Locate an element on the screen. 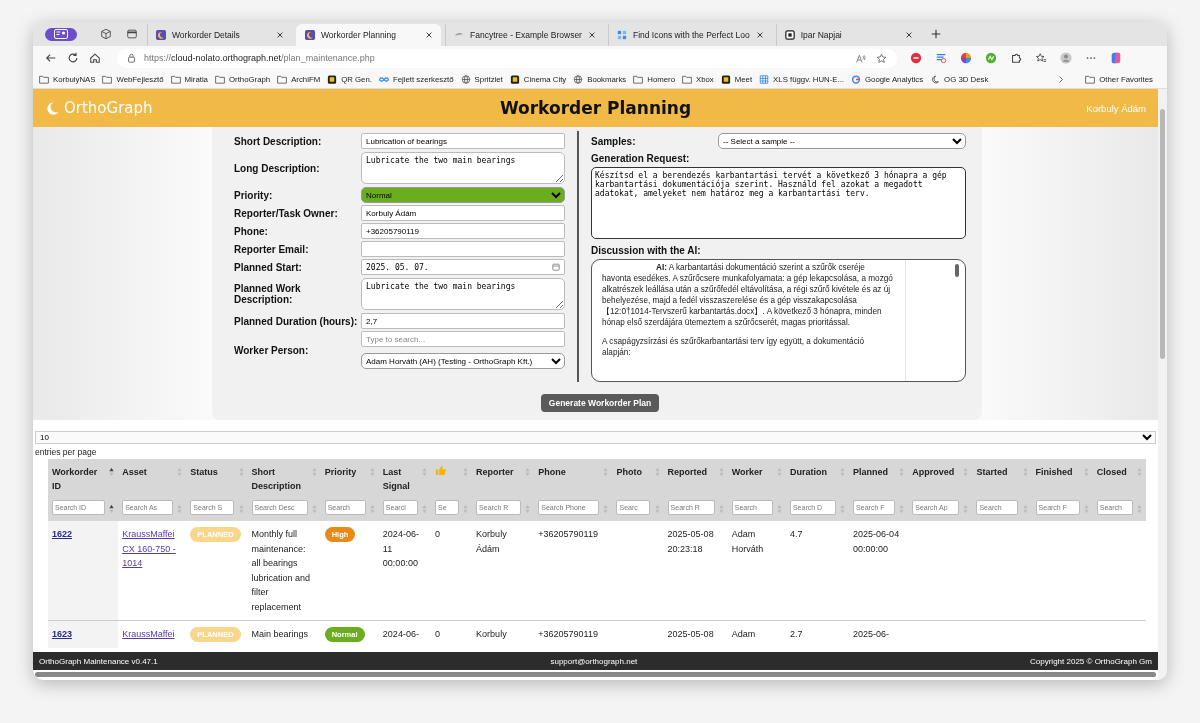 The height and width of the screenshot is (723, 1200). workorder-link: 1622 is located at coordinates (62, 534).